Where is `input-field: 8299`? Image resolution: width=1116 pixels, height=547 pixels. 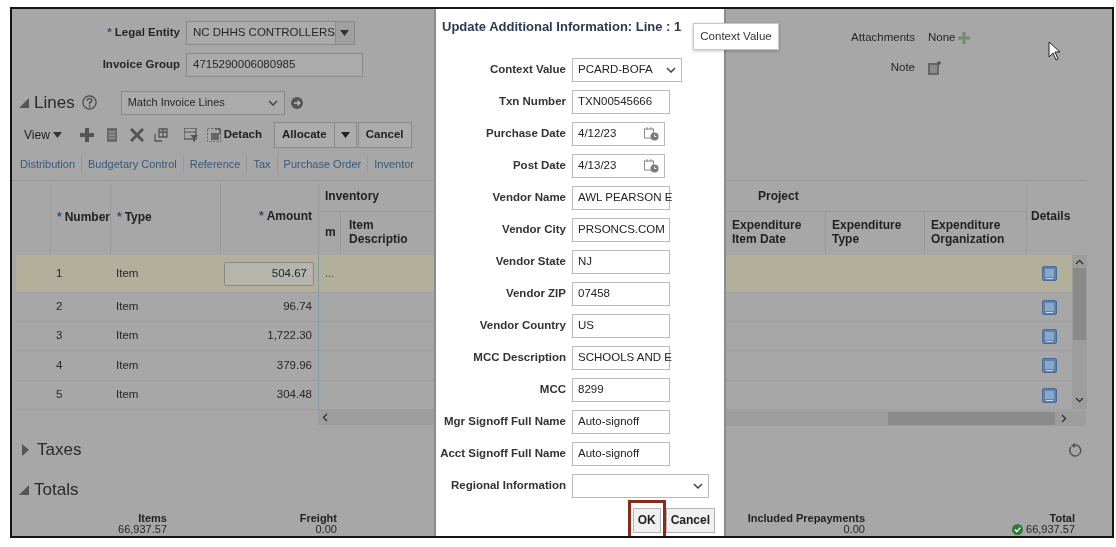
input-field: 8299 is located at coordinates (621, 389).